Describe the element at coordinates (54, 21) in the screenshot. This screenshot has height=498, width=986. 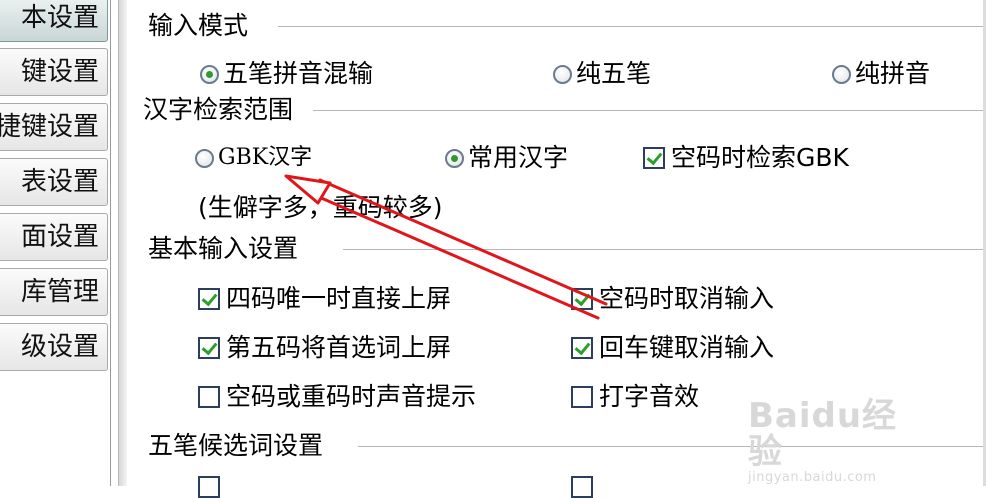
I see `sidebar-item-basic: 本设置` at that location.